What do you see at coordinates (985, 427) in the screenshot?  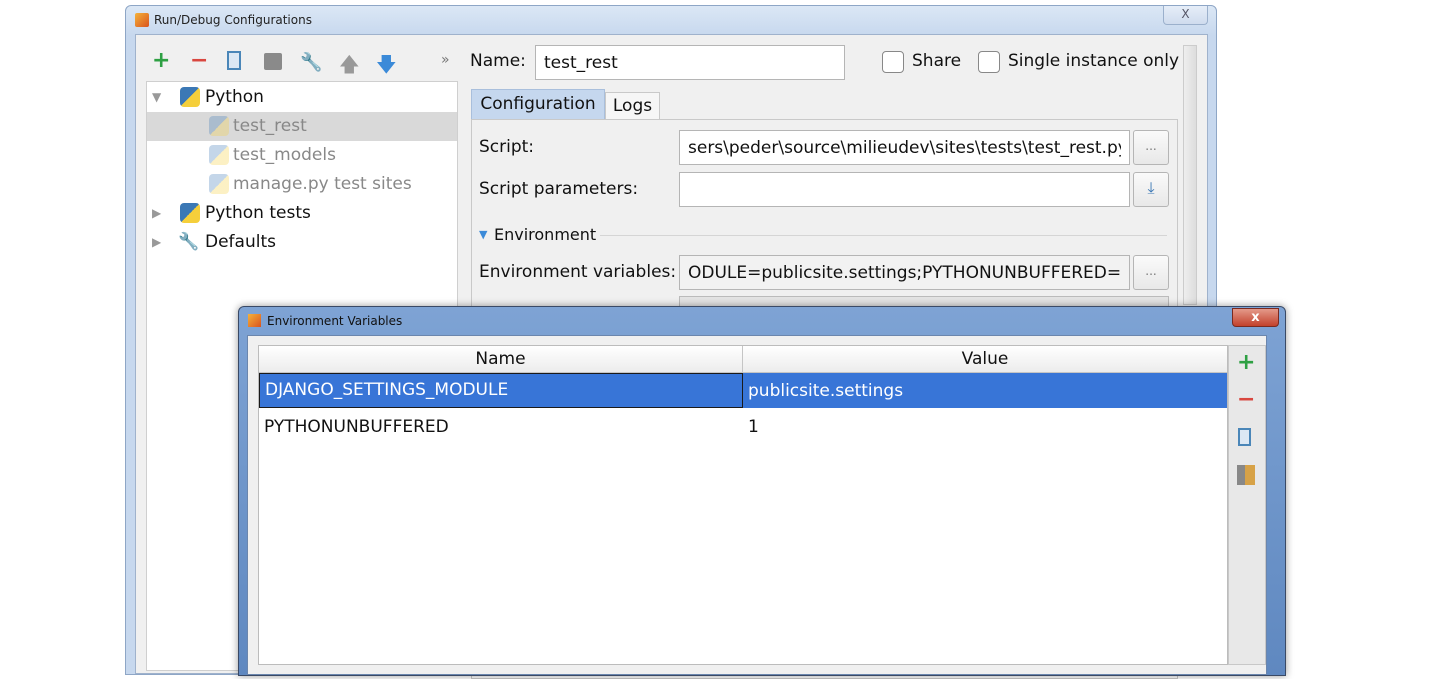 I see `value-cell: 1` at bounding box center [985, 427].